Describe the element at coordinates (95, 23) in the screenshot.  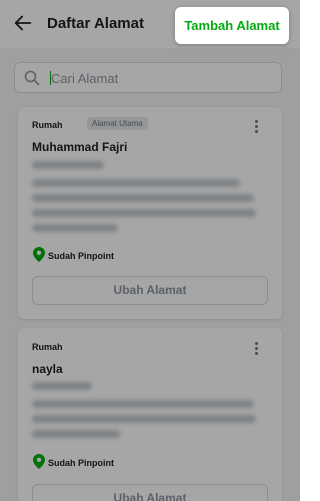
I see `page-title: Daftar Alamat` at that location.